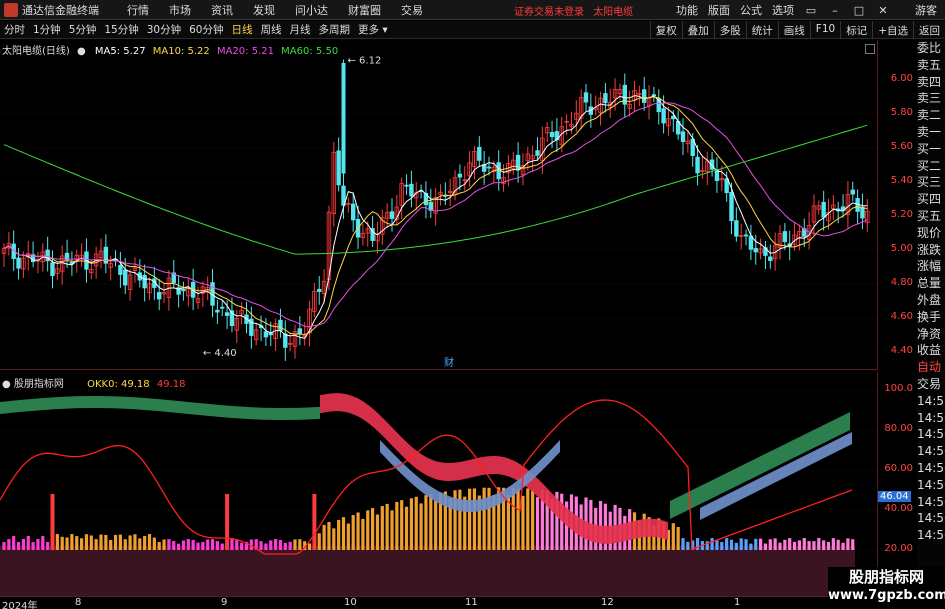 The image size is (945, 609). Describe the element at coordinates (898, 428) in the screenshot. I see `indicator-tick: 80.00` at that location.